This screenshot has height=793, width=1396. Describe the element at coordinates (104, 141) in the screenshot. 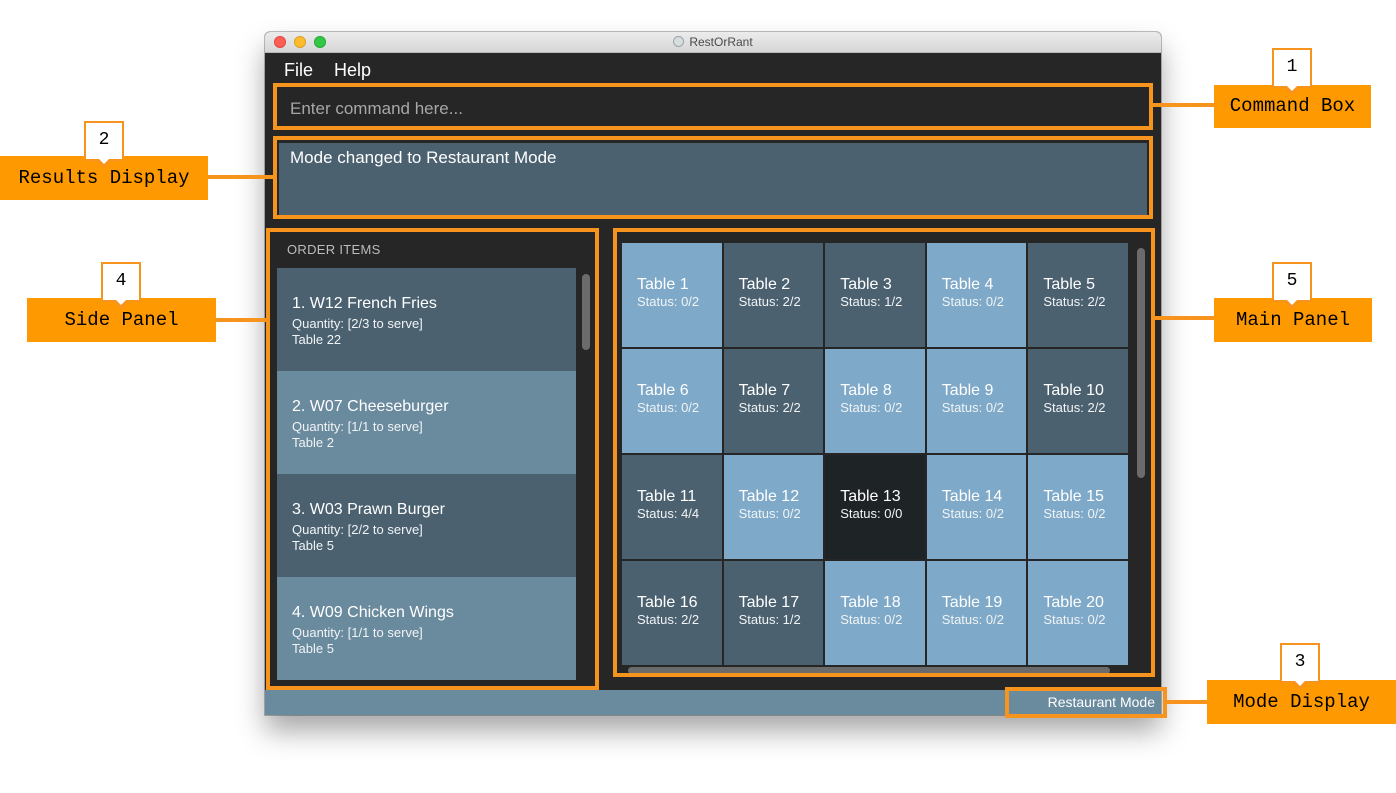

I see `callout-number-2: 2` at that location.